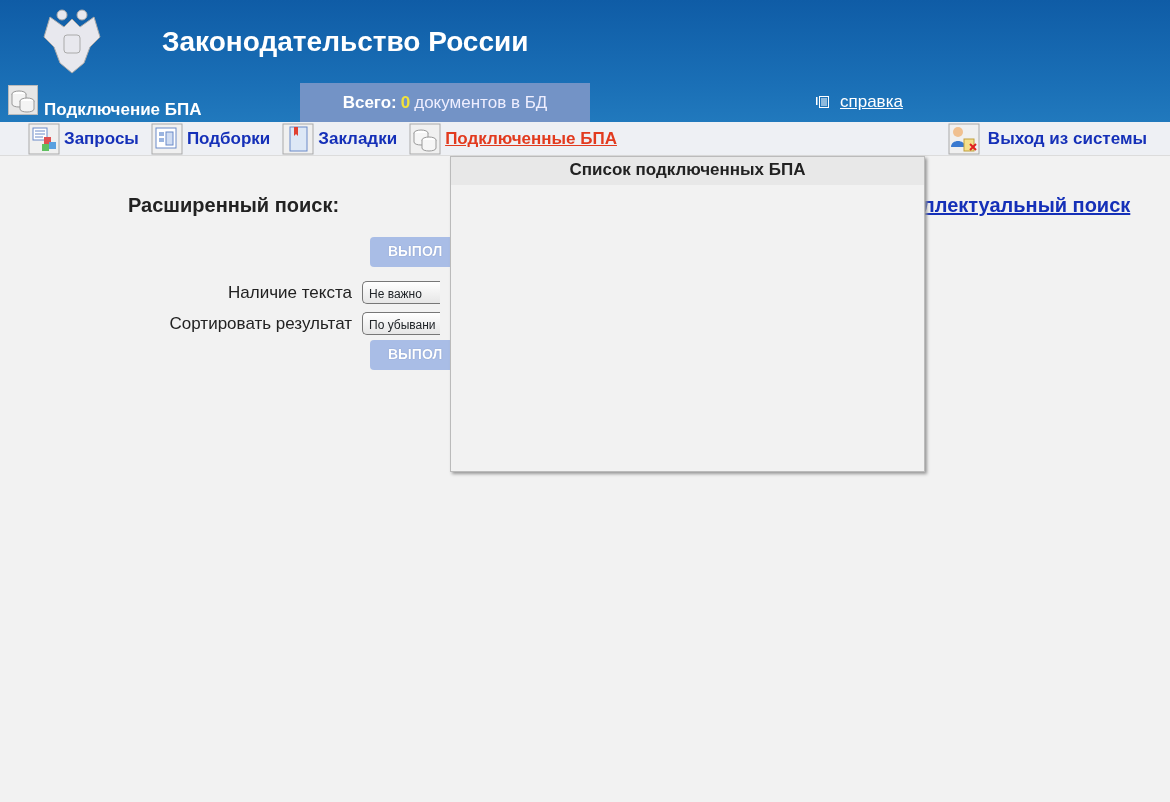 The width and height of the screenshot is (1170, 802). What do you see at coordinates (228, 138) in the screenshot?
I see `nav-link: Подборки` at bounding box center [228, 138].